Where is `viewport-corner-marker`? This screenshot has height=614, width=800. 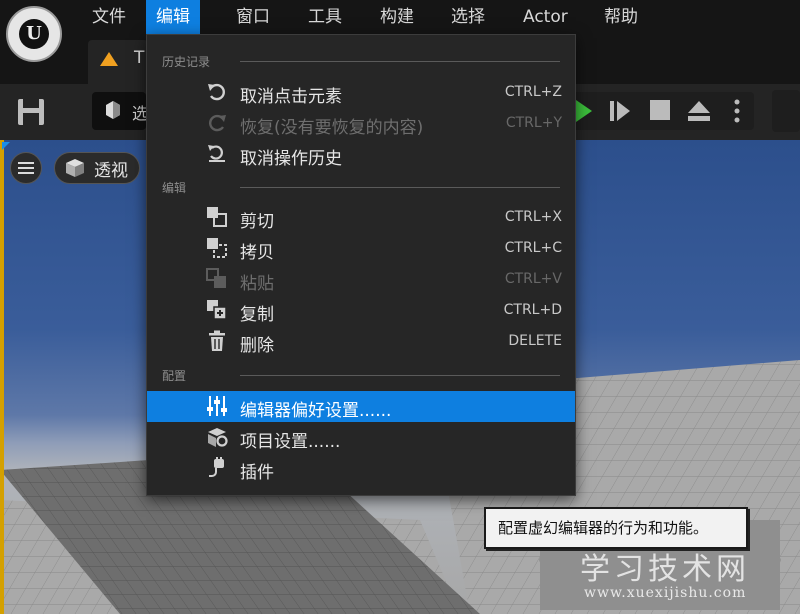
viewport-corner-marker is located at coordinates (6, 146).